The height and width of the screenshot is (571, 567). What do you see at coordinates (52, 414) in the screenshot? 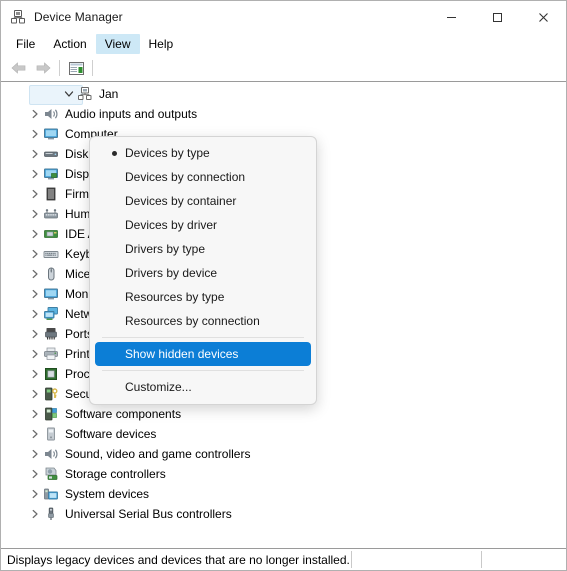
I see `software-component-icon` at bounding box center [52, 414].